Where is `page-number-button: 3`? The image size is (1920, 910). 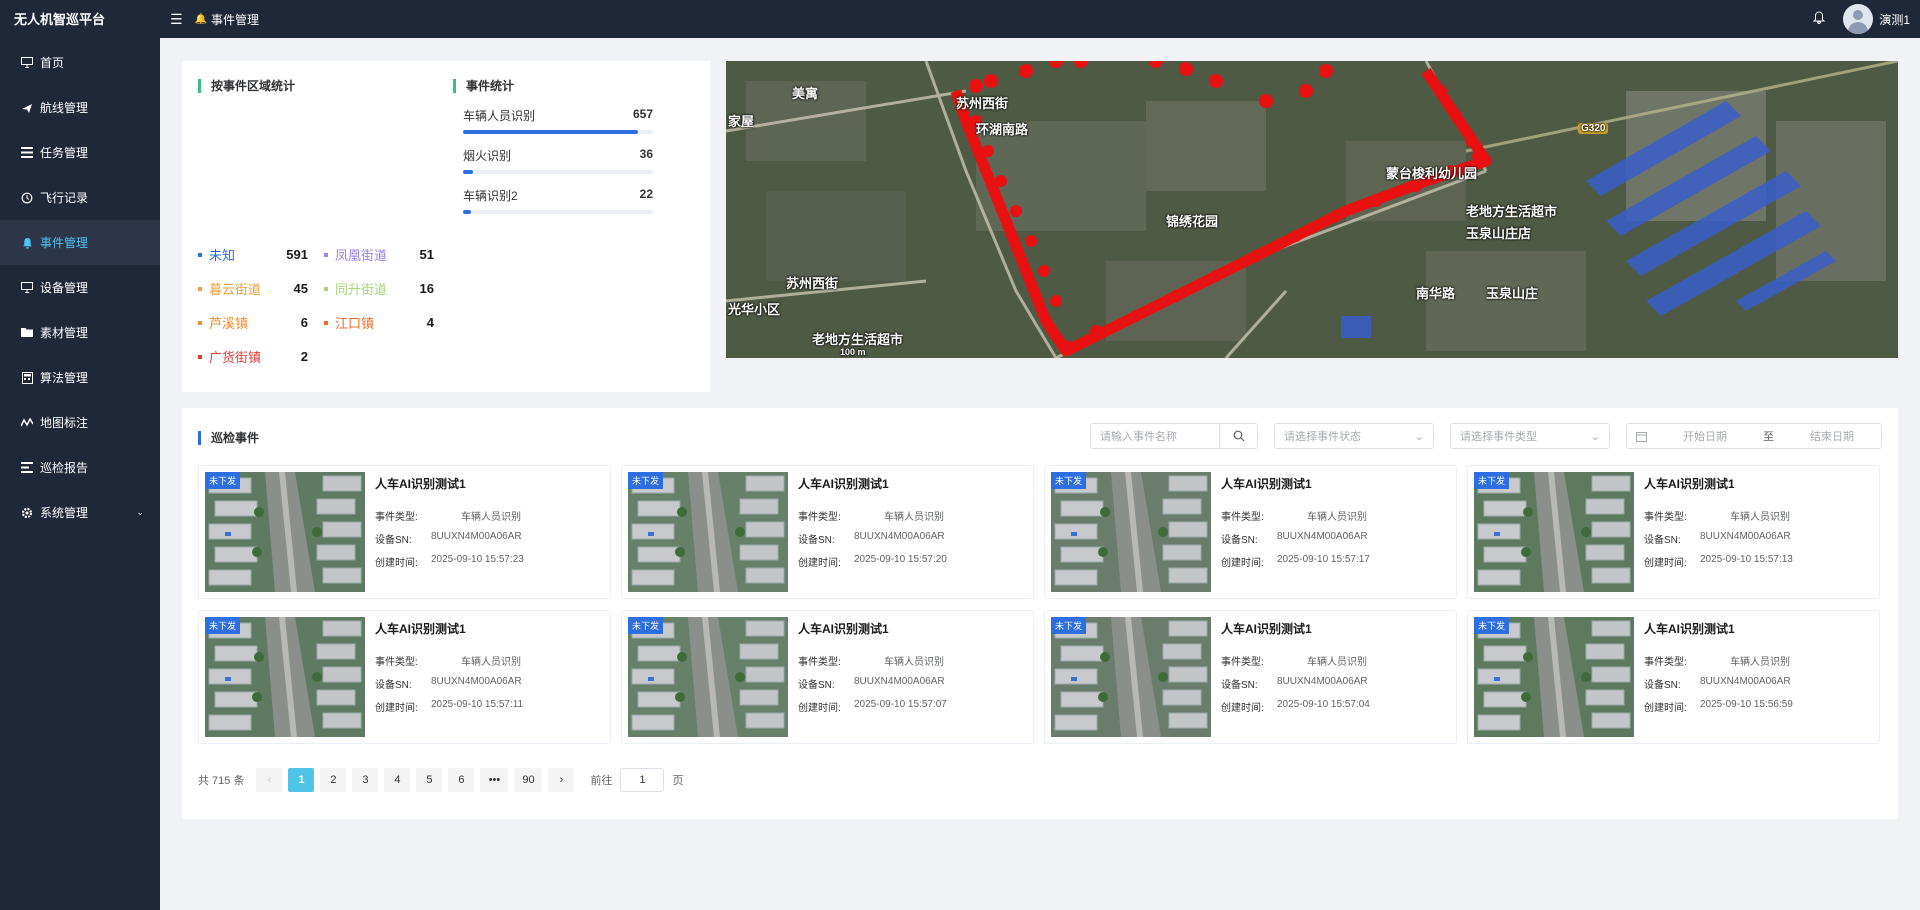
page-number-button: 3 is located at coordinates (365, 780).